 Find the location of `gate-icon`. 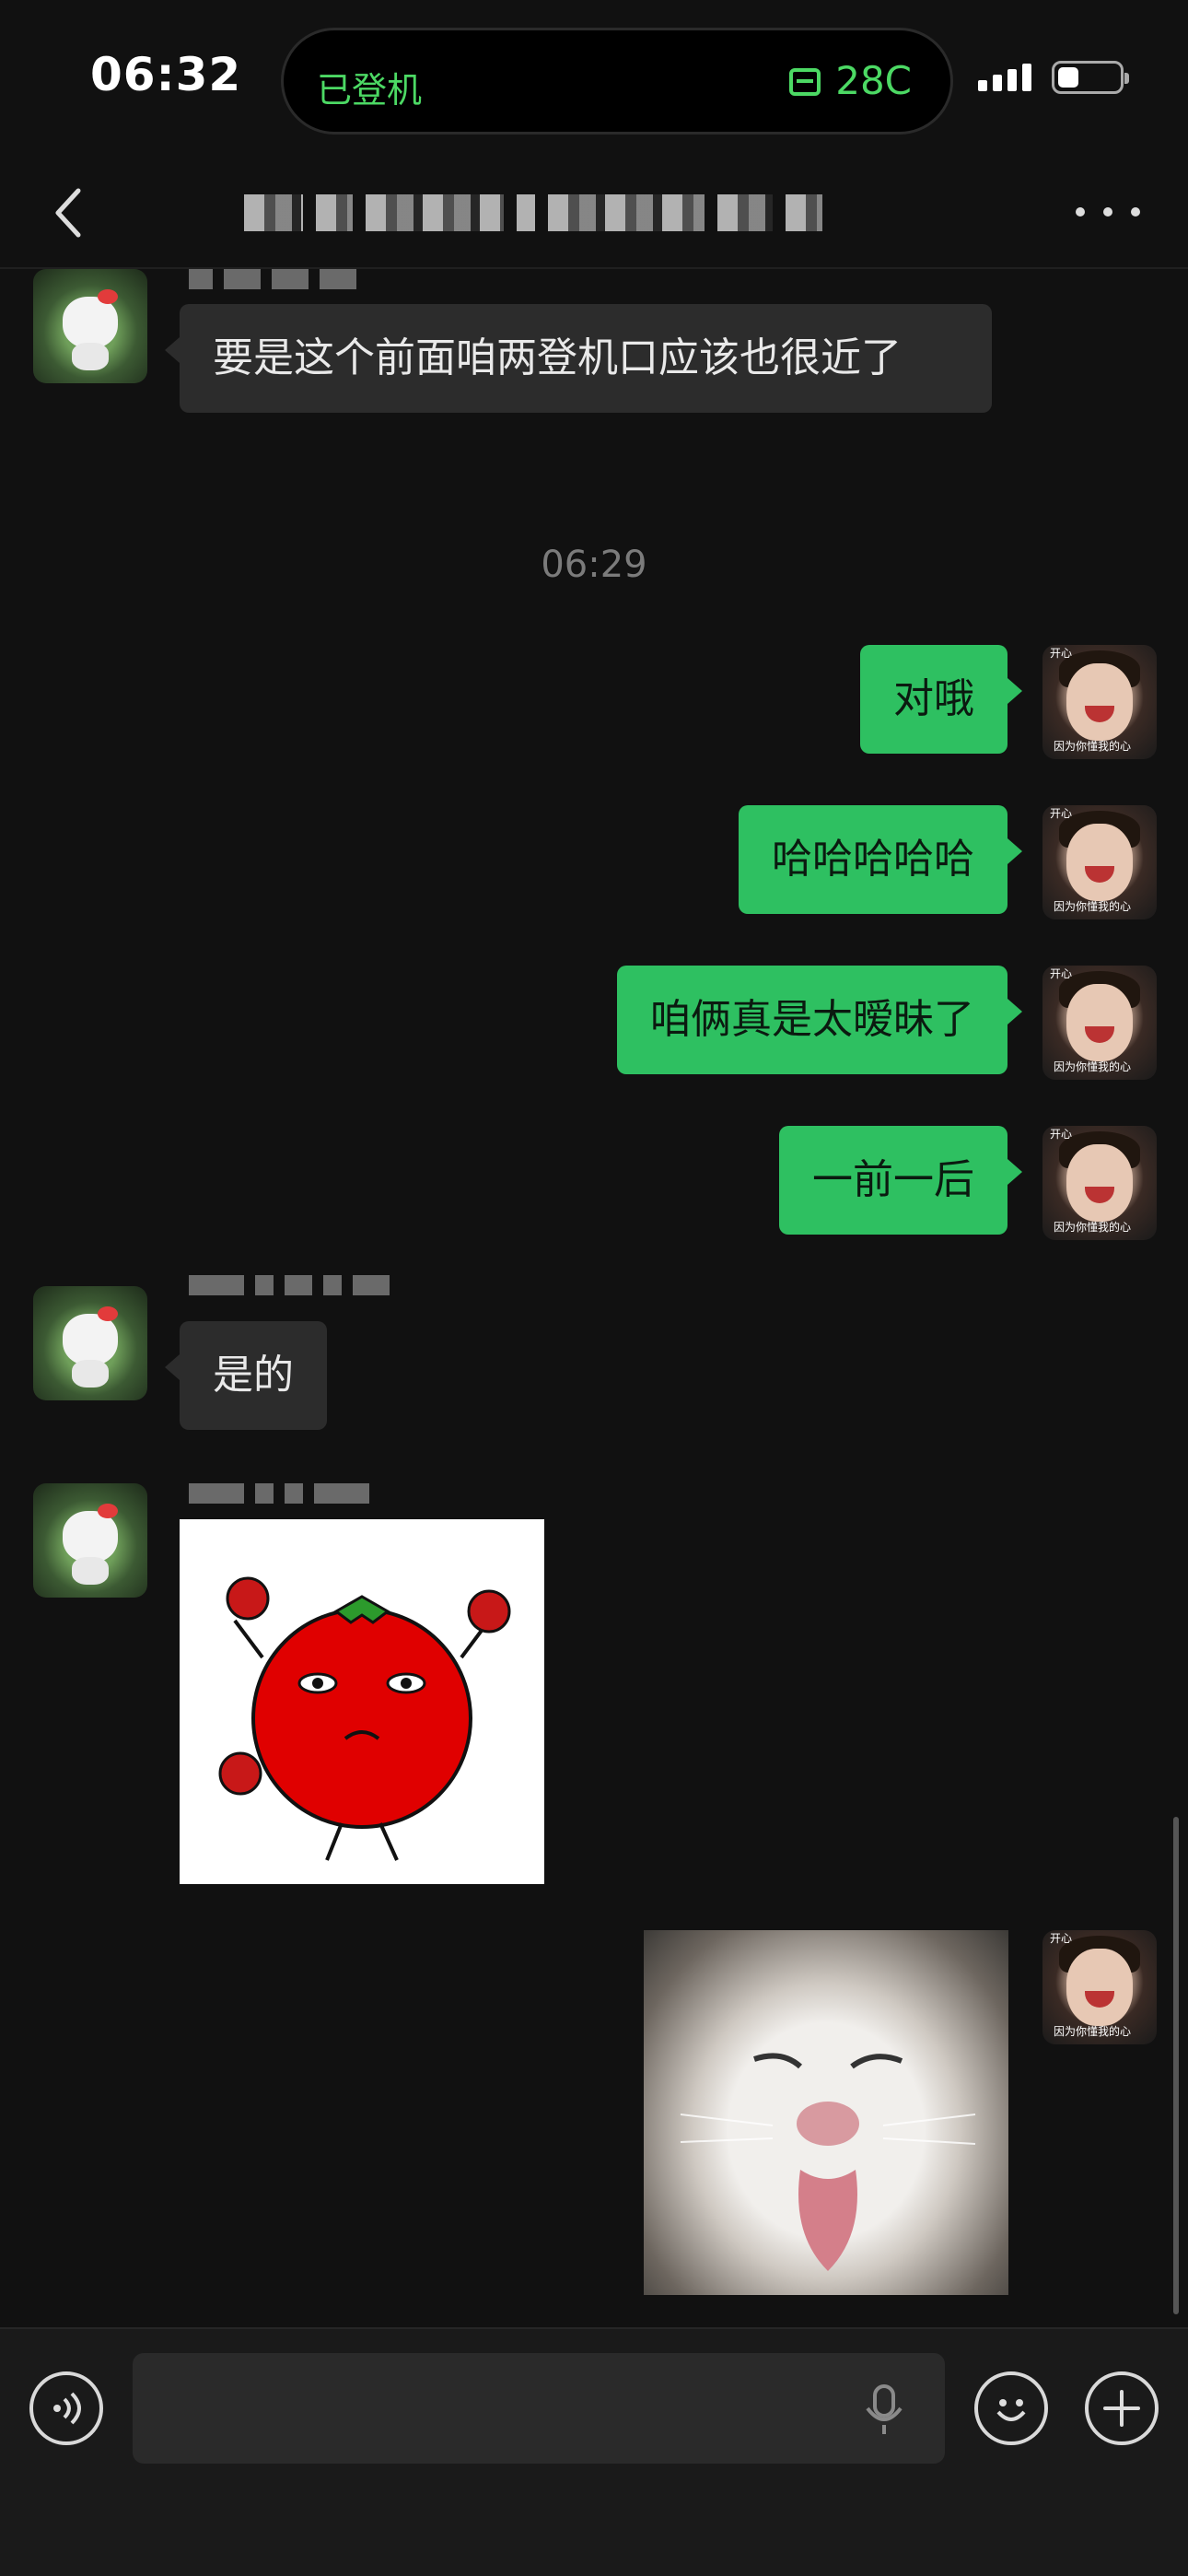

gate-icon is located at coordinates (805, 81).